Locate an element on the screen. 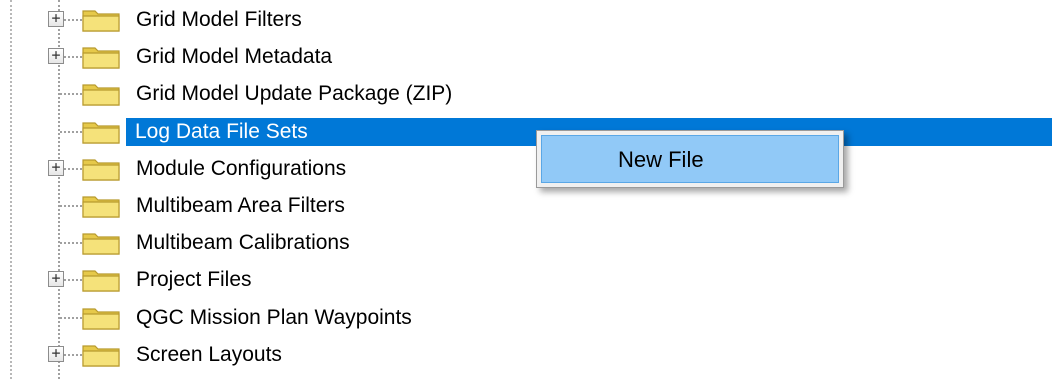  tree-item-label: Module Configurations is located at coordinates (241, 168).